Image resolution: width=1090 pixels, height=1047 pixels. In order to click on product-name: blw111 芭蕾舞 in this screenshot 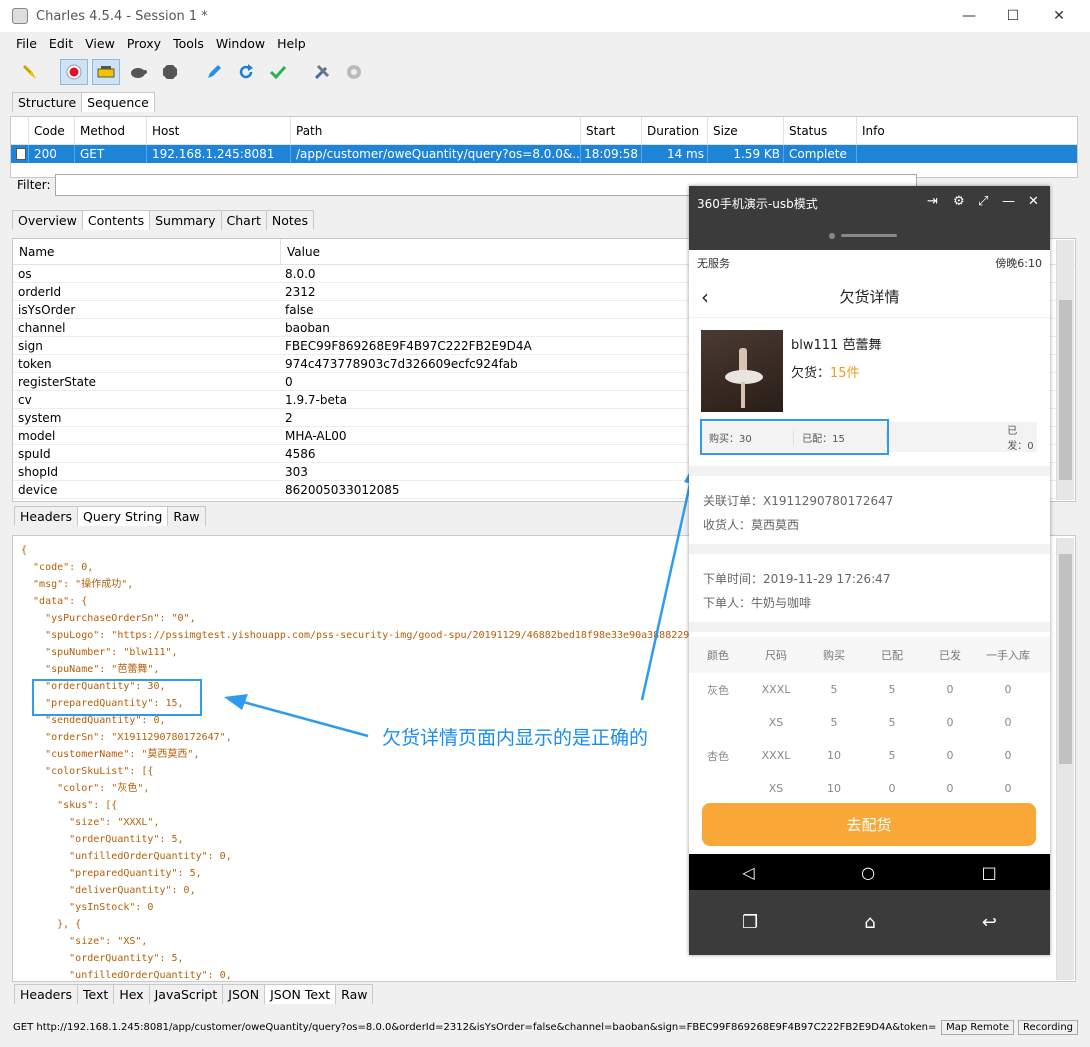, I will do `click(836, 345)`.